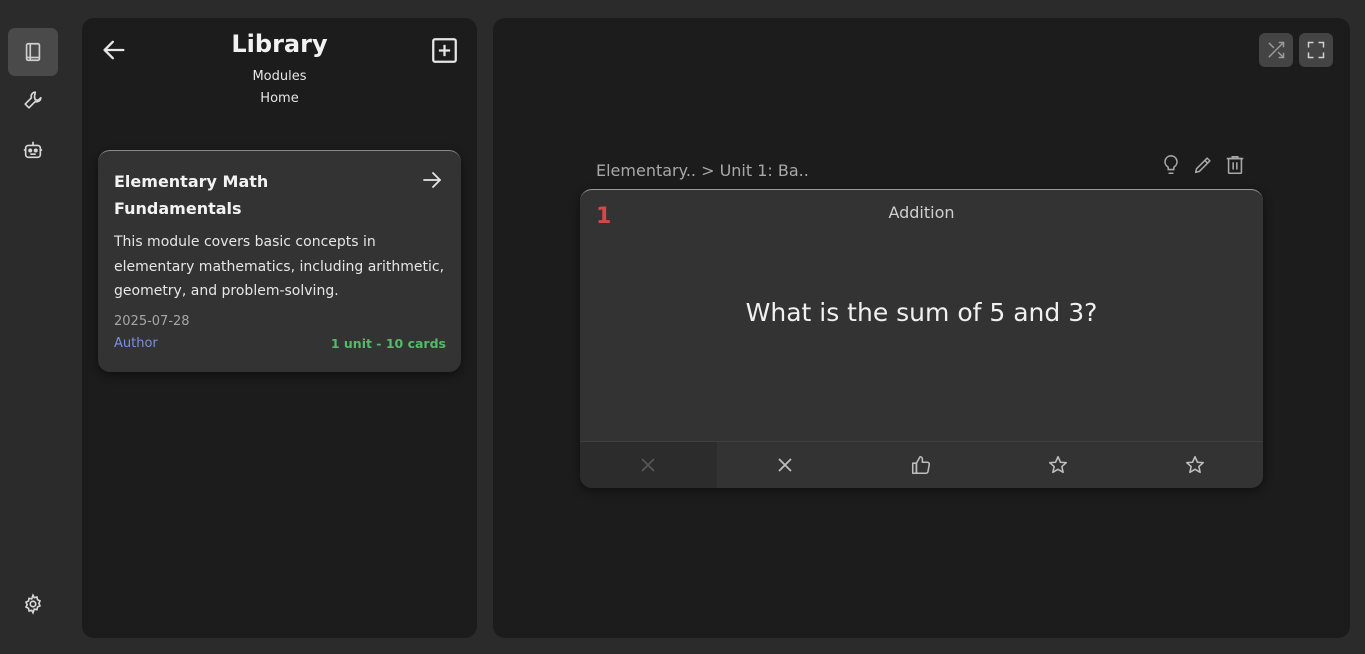  Describe the element at coordinates (444, 50) in the screenshot. I see `add-module-icon` at that location.